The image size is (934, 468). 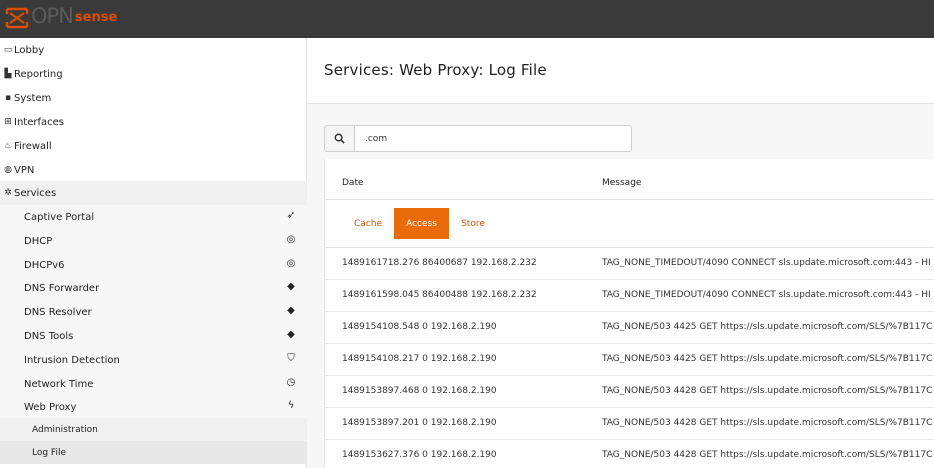 I want to click on sidebar-item-label: Web Proxy, so click(x=50, y=407).